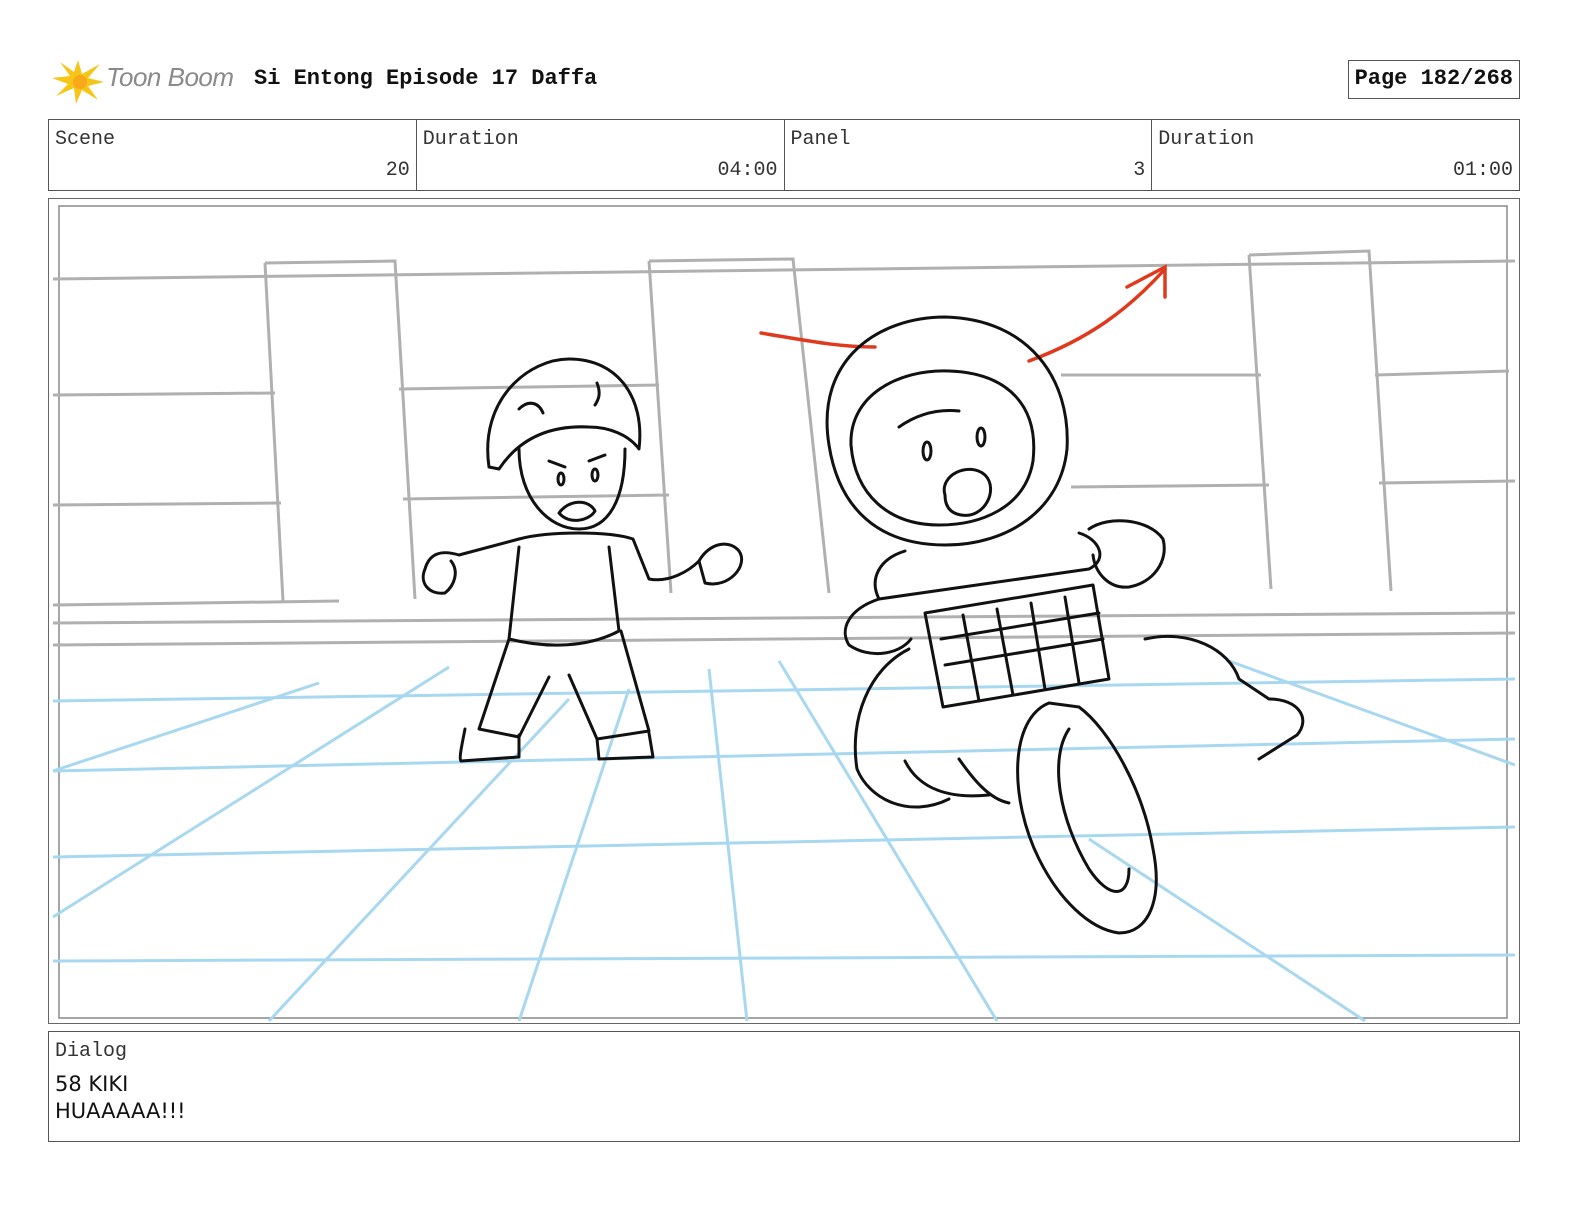  What do you see at coordinates (92, 1084) in the screenshot?
I see `dialog-line-character: 58 KIKI` at bounding box center [92, 1084].